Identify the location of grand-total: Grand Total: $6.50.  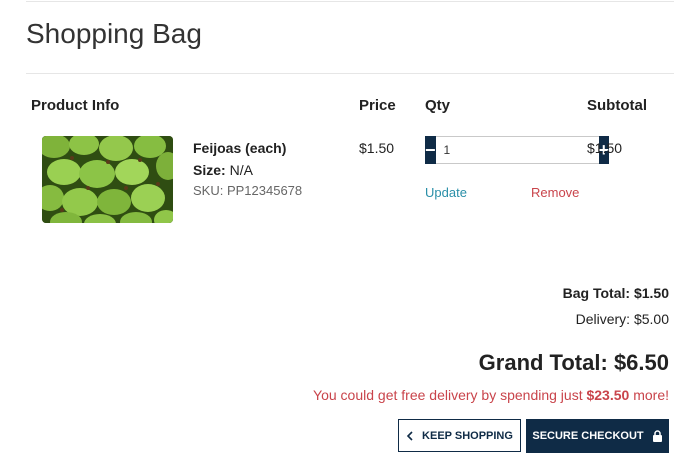
(574, 363).